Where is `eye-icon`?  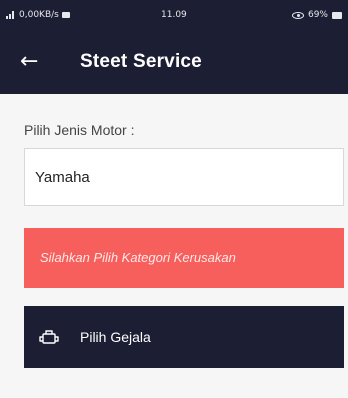
eye-icon is located at coordinates (297, 15).